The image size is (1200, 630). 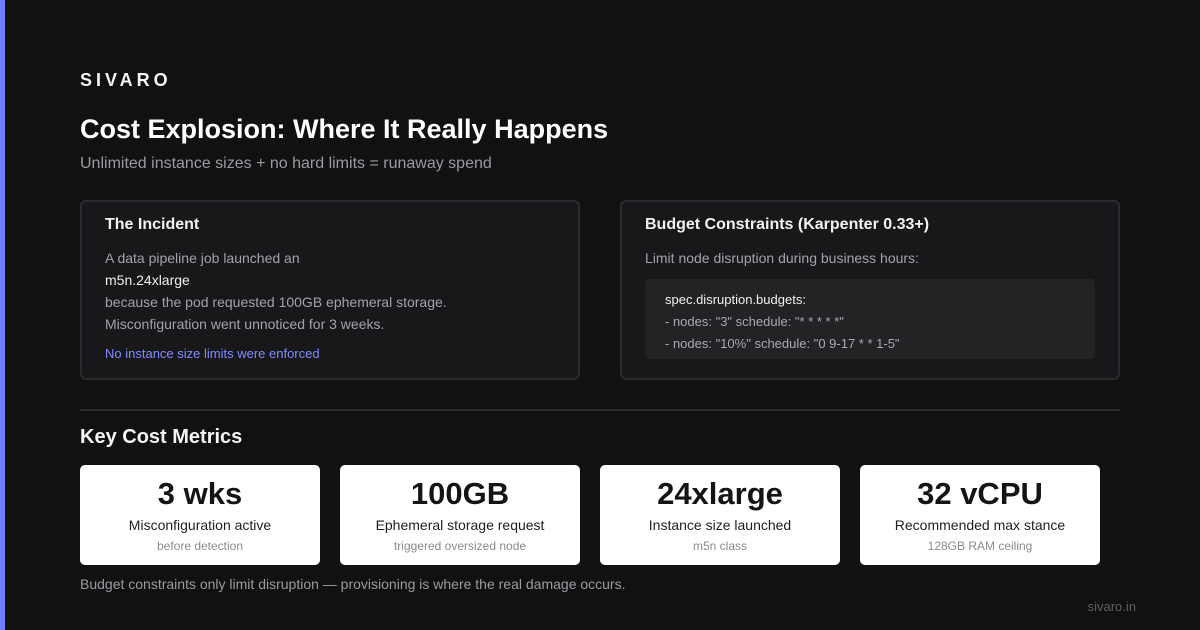 What do you see at coordinates (460, 546) in the screenshot?
I see `metric-sublabel: triggered oversized node` at bounding box center [460, 546].